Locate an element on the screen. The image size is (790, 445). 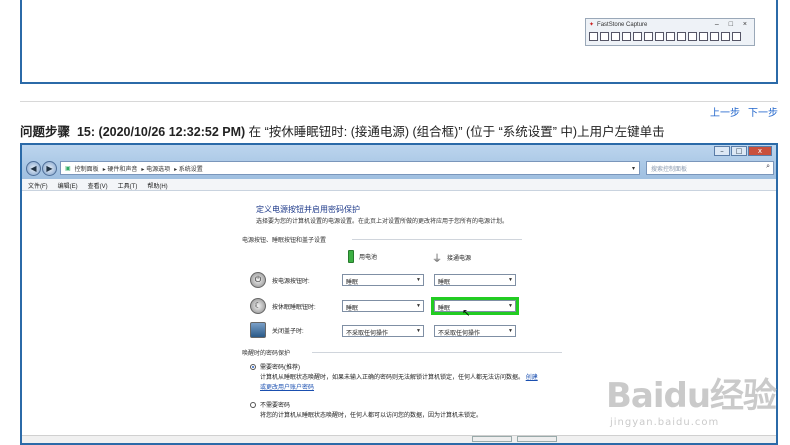
sleep-button-label: 按休眠睡眠钮时: is located at coordinates (294, 308).